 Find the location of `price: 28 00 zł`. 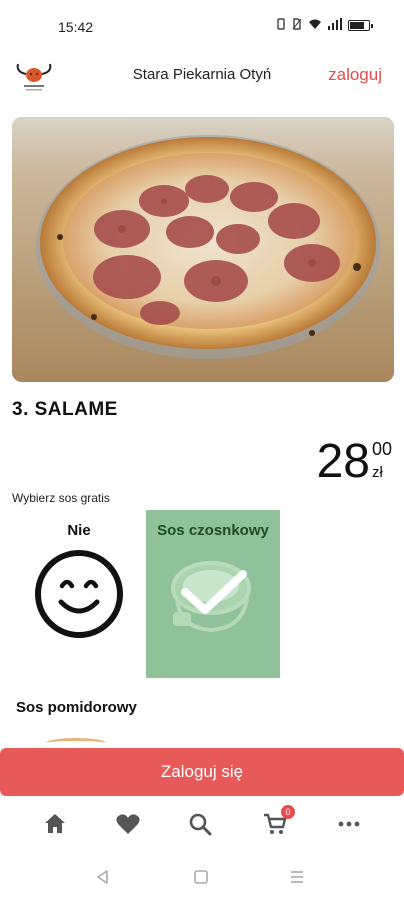

price: 28 00 zł is located at coordinates (354, 465).